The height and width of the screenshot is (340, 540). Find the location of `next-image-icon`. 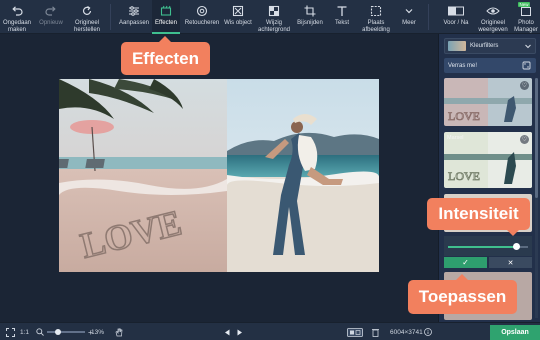

next-image-icon is located at coordinates (239, 331).